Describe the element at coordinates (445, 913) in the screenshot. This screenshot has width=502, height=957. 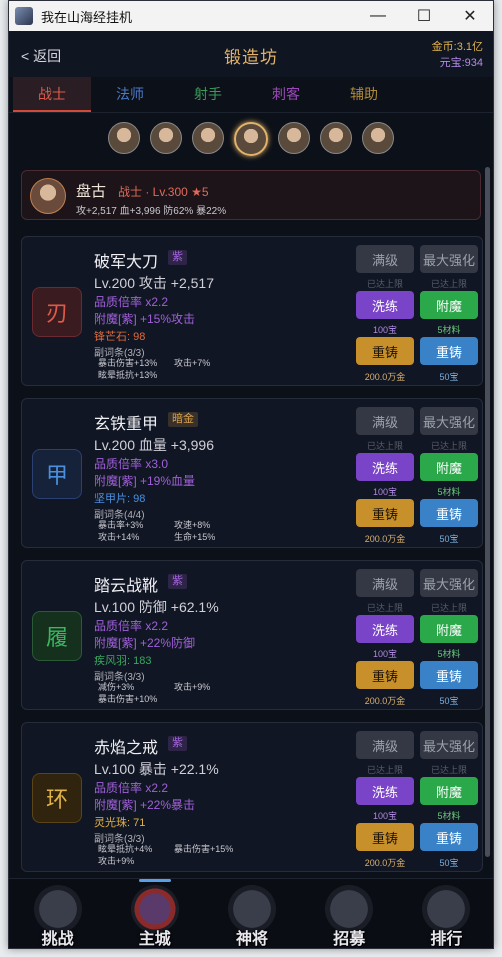
I see `nav-item-4: 排行` at that location.